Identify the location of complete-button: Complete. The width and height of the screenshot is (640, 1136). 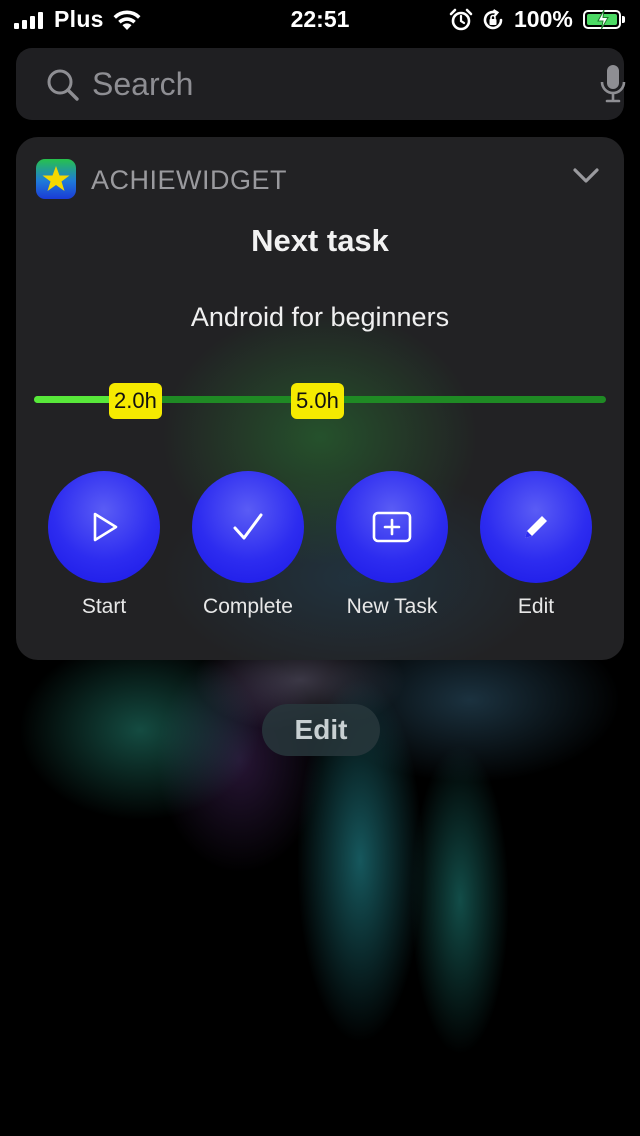
(248, 546).